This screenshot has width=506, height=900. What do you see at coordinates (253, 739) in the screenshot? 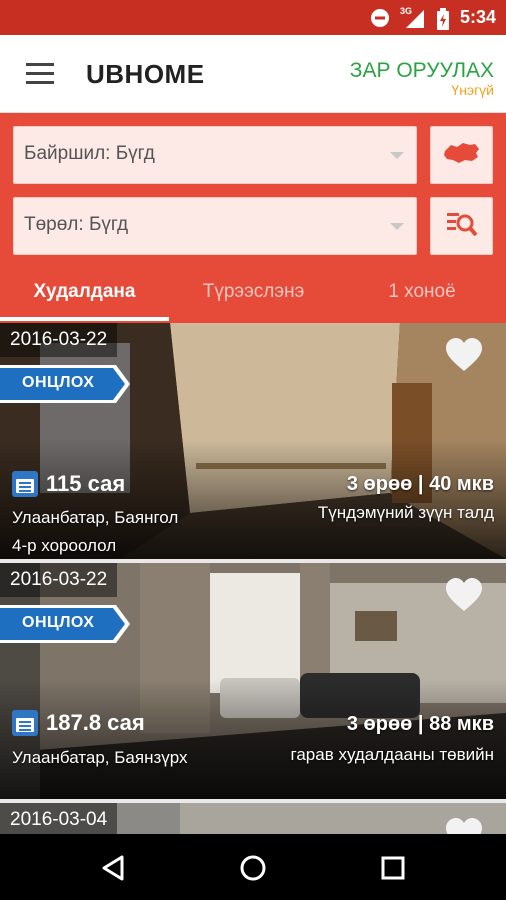
I see `photo-gradient` at bounding box center [253, 739].